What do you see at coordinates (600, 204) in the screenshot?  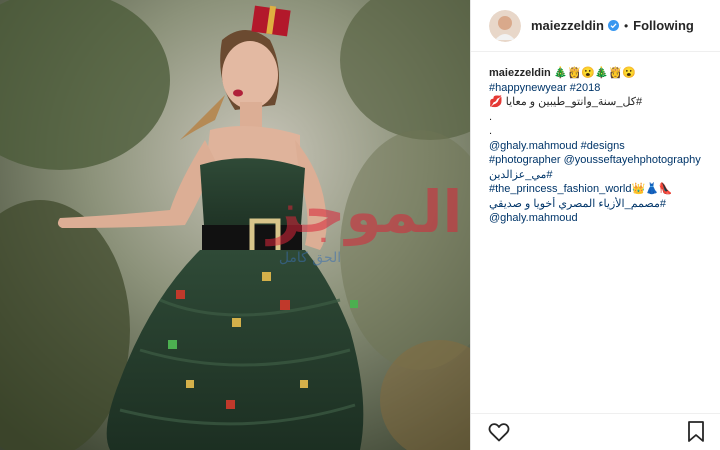 I see `caption-arabic-designer: #مصمم_الأزياء المصري أخويا و صديقي` at bounding box center [600, 204].